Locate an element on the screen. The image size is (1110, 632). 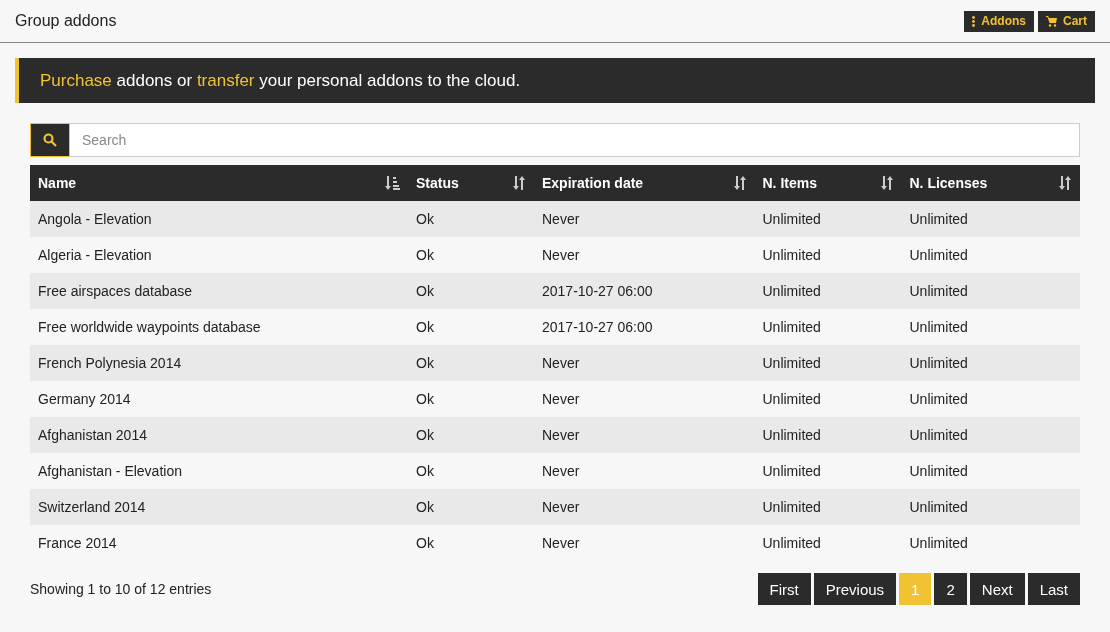
column-header: N. Licenses is located at coordinates (990, 183).